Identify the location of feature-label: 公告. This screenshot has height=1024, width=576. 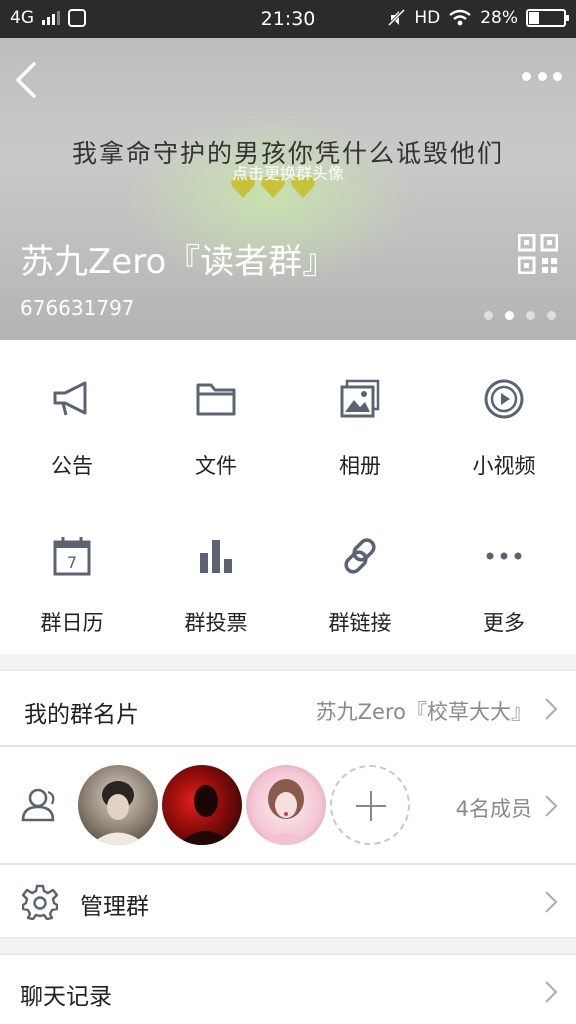
(72, 466).